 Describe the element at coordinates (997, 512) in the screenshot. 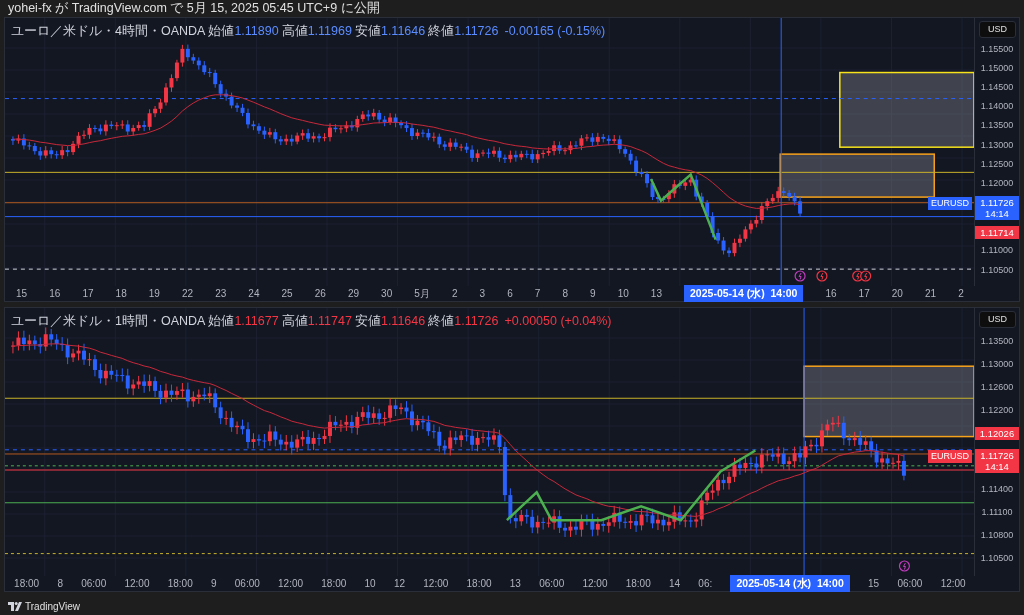

I see `price-tick: 1.11100` at that location.